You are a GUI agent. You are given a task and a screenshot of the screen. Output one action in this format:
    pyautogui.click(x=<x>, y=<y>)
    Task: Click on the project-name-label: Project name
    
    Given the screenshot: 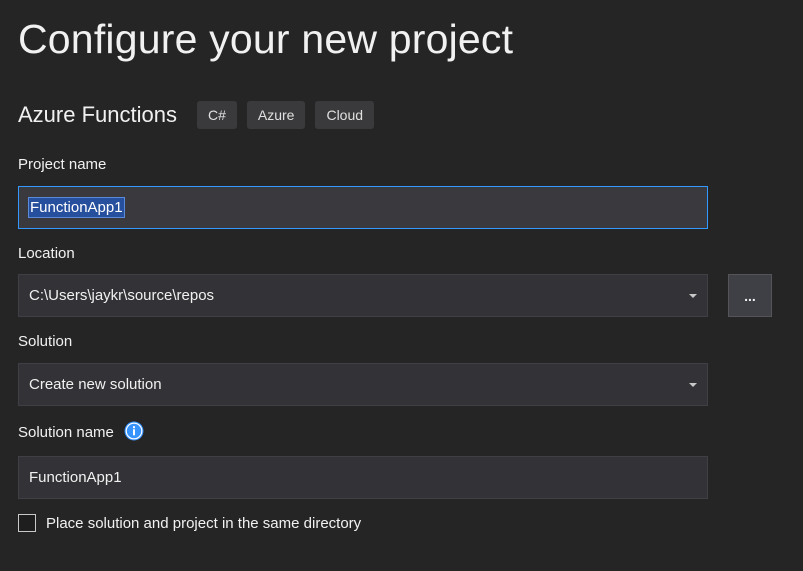 What is the action you would take?
    pyautogui.click(x=62, y=164)
    